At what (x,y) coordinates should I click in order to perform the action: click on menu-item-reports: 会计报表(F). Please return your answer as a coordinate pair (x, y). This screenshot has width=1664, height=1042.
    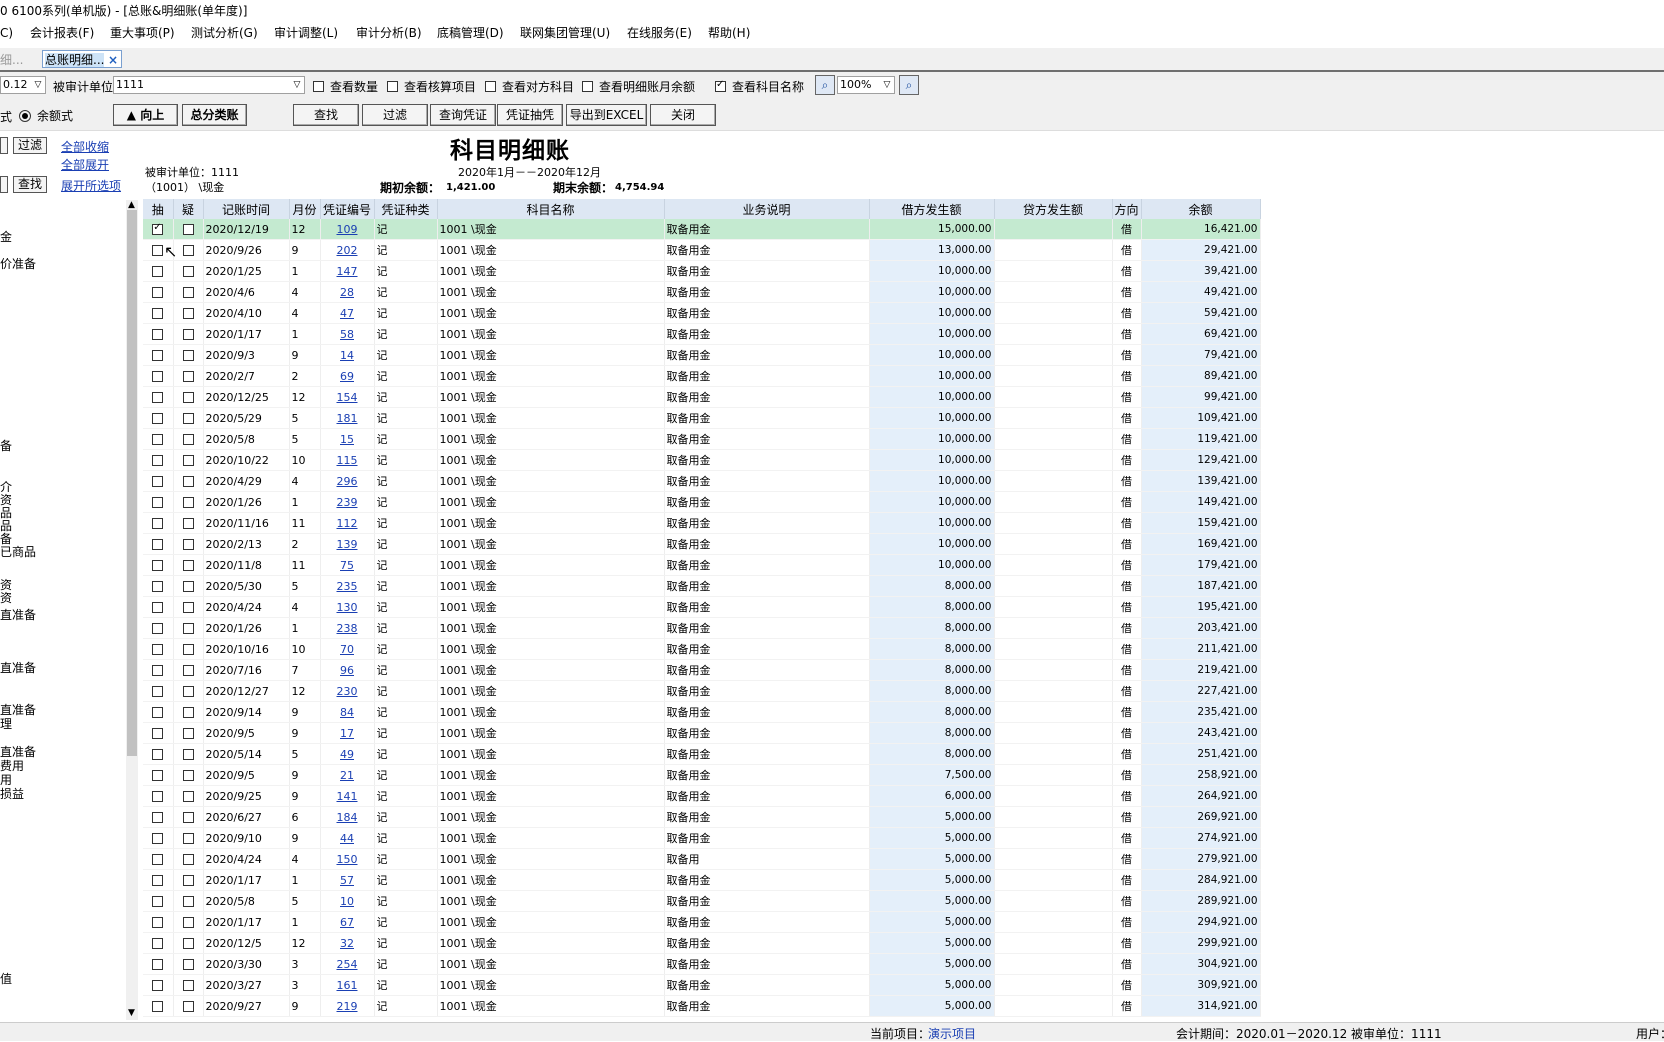
    Looking at the image, I should click on (62, 33).